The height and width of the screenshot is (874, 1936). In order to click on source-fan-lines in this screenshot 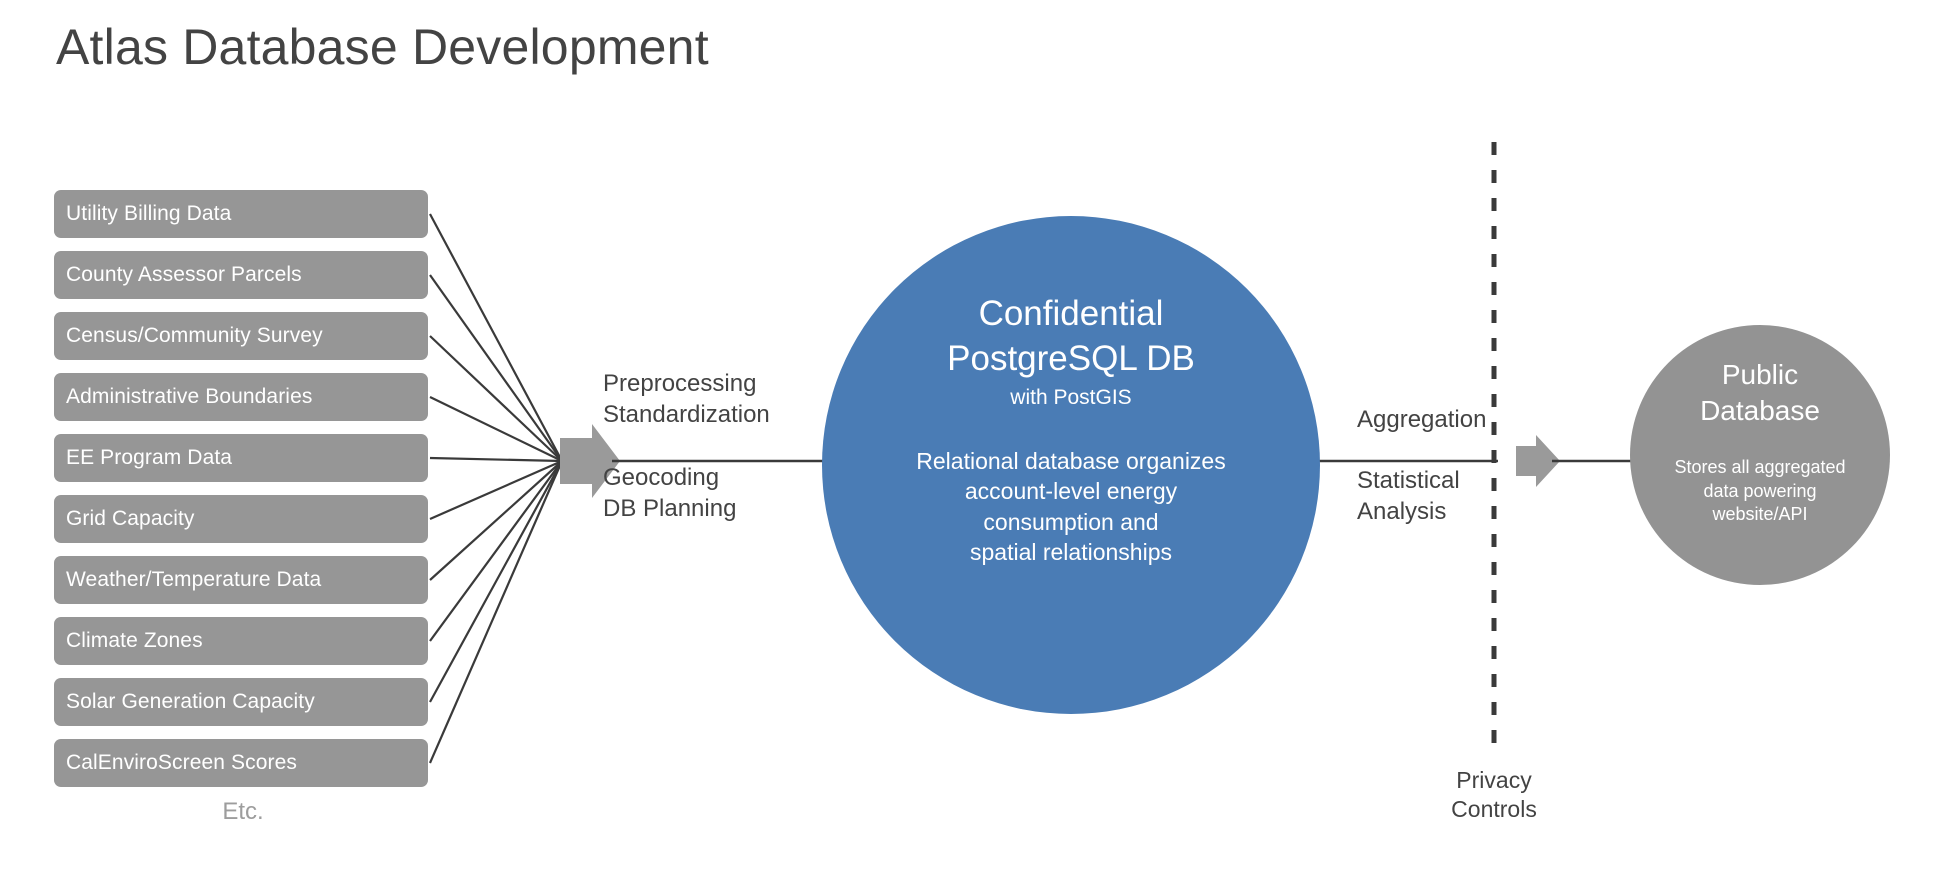, I will do `click(496, 488)`.